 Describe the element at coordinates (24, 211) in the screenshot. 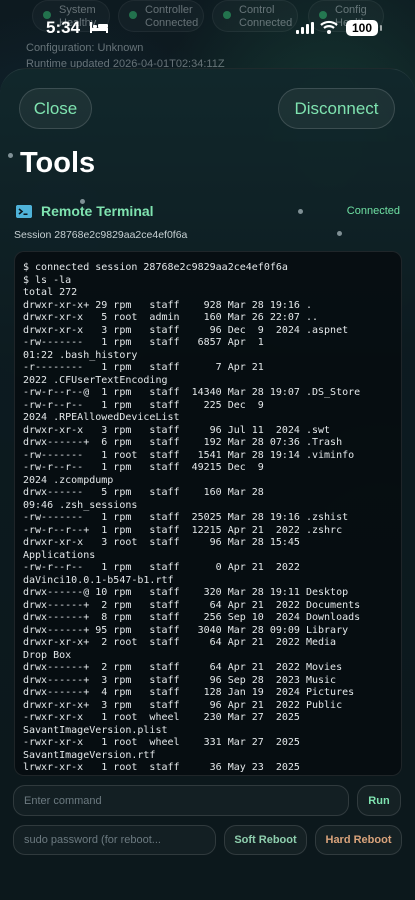

I see `terminal-icon` at that location.